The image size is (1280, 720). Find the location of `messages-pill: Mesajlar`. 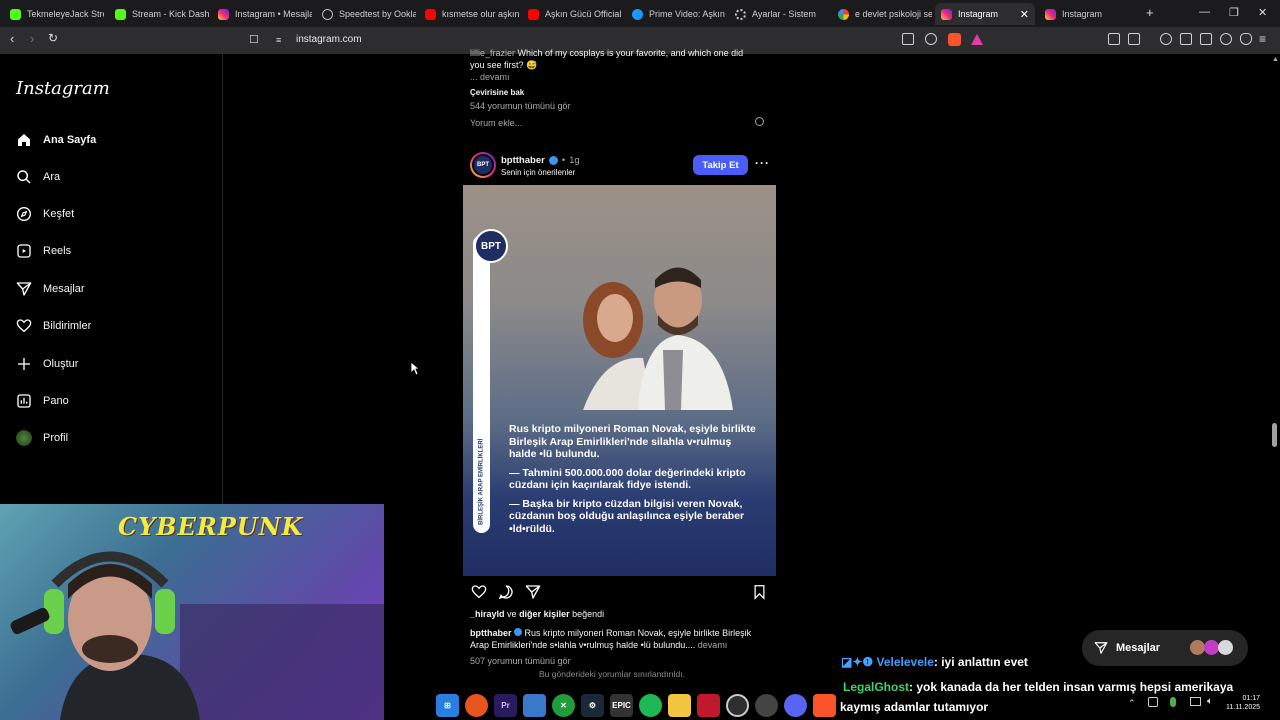

messages-pill: Mesajlar is located at coordinates (1165, 648).